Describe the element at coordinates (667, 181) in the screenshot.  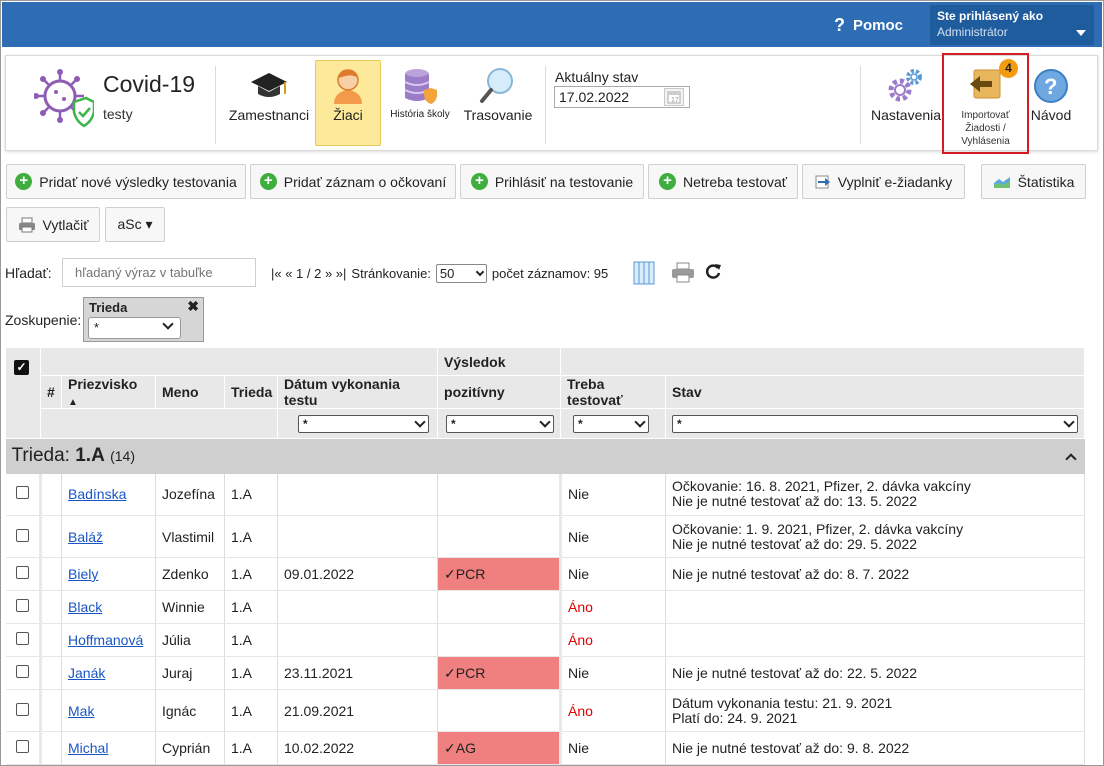
I see `plus-icon: +` at that location.